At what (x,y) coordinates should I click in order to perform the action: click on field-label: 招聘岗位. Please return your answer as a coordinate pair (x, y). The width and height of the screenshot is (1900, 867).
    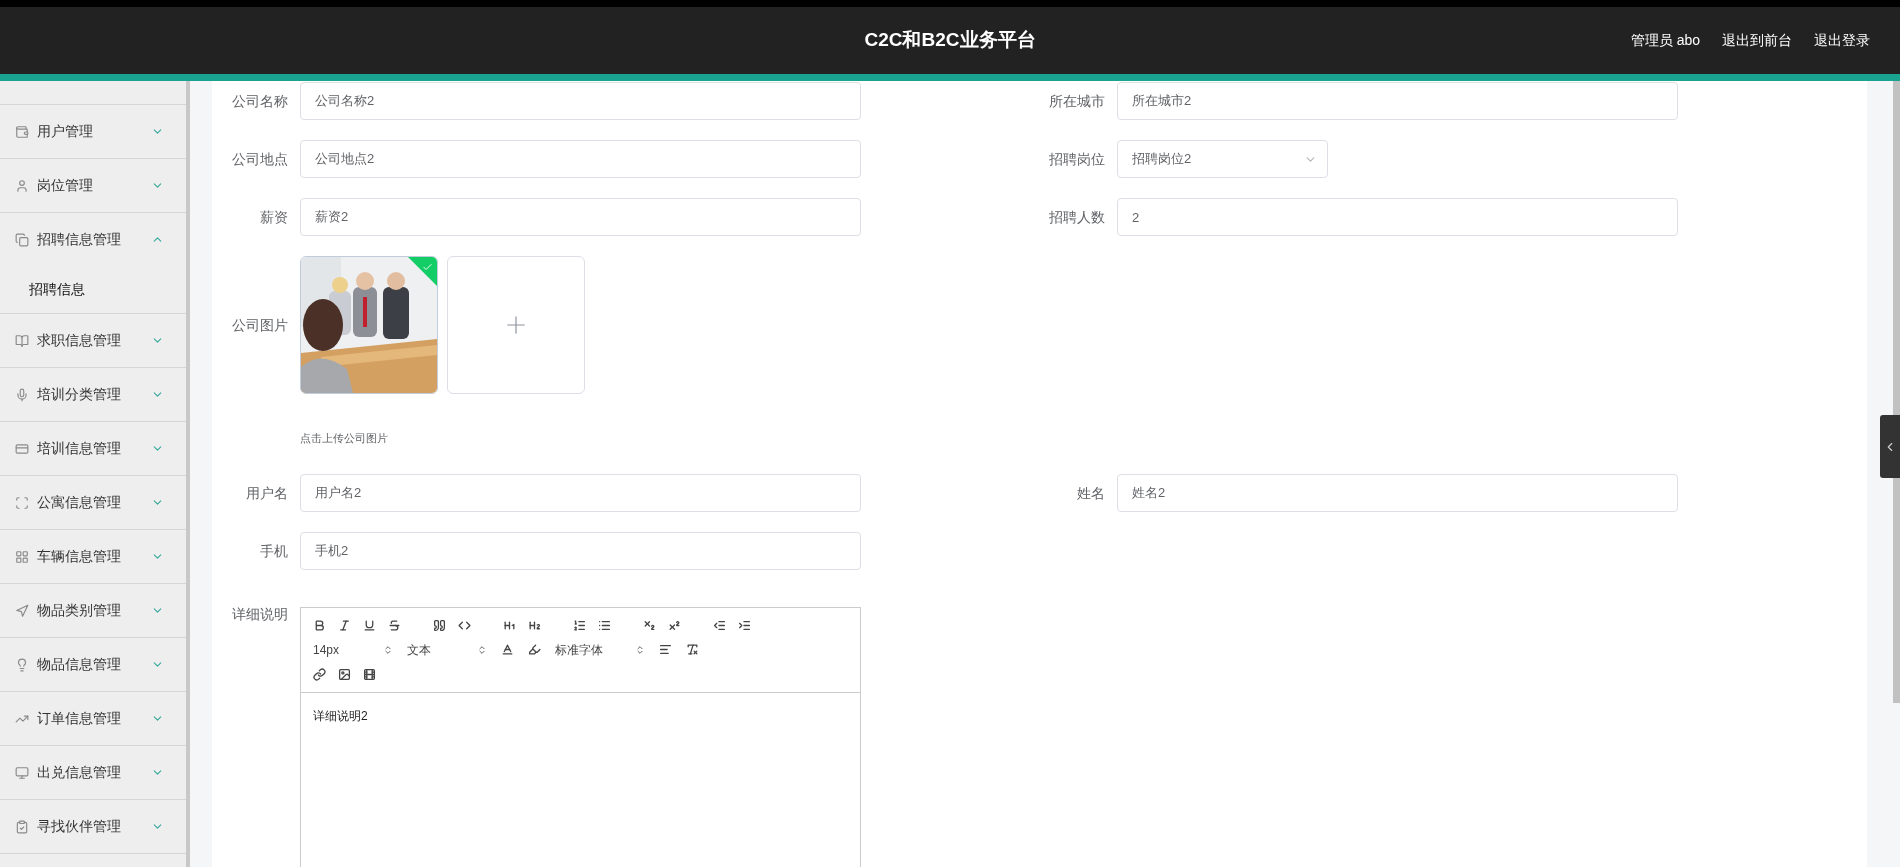
    Looking at the image, I should click on (1076, 159).